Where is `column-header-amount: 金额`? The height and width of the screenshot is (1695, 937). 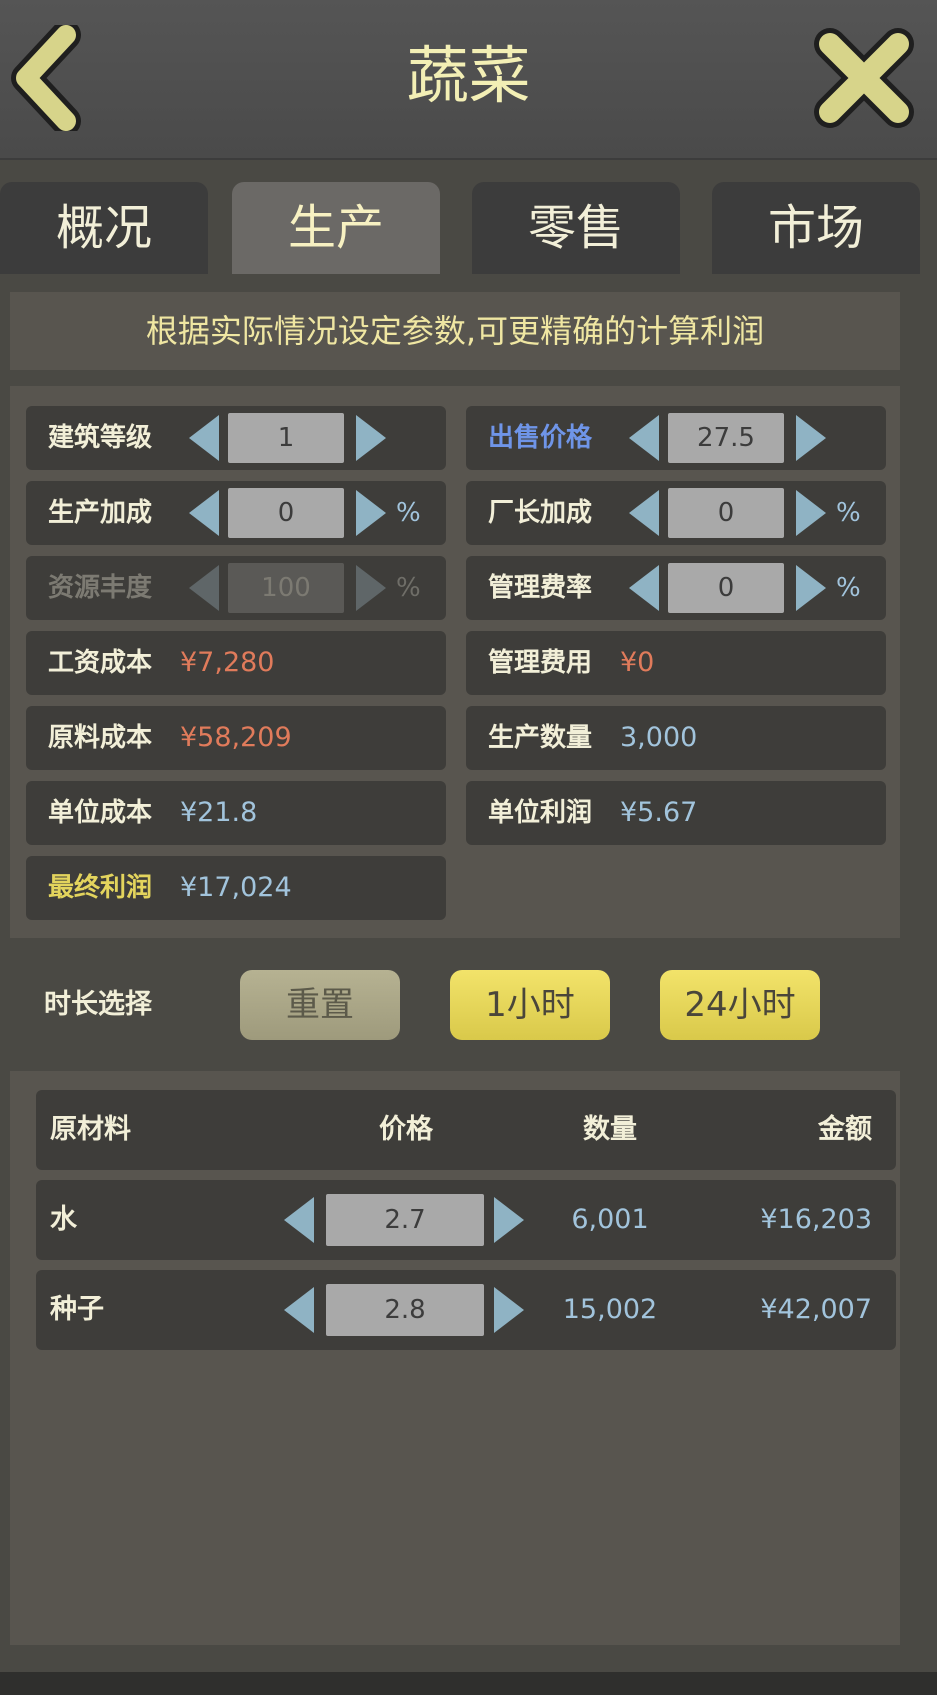
column-header-amount: 金额 is located at coordinates (845, 1129).